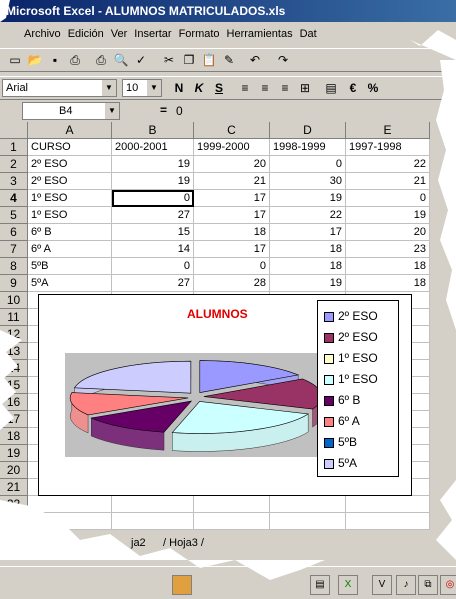 Image resolution: width=456 pixels, height=599 pixels. I want to click on col-header-a: A, so click(70, 130).